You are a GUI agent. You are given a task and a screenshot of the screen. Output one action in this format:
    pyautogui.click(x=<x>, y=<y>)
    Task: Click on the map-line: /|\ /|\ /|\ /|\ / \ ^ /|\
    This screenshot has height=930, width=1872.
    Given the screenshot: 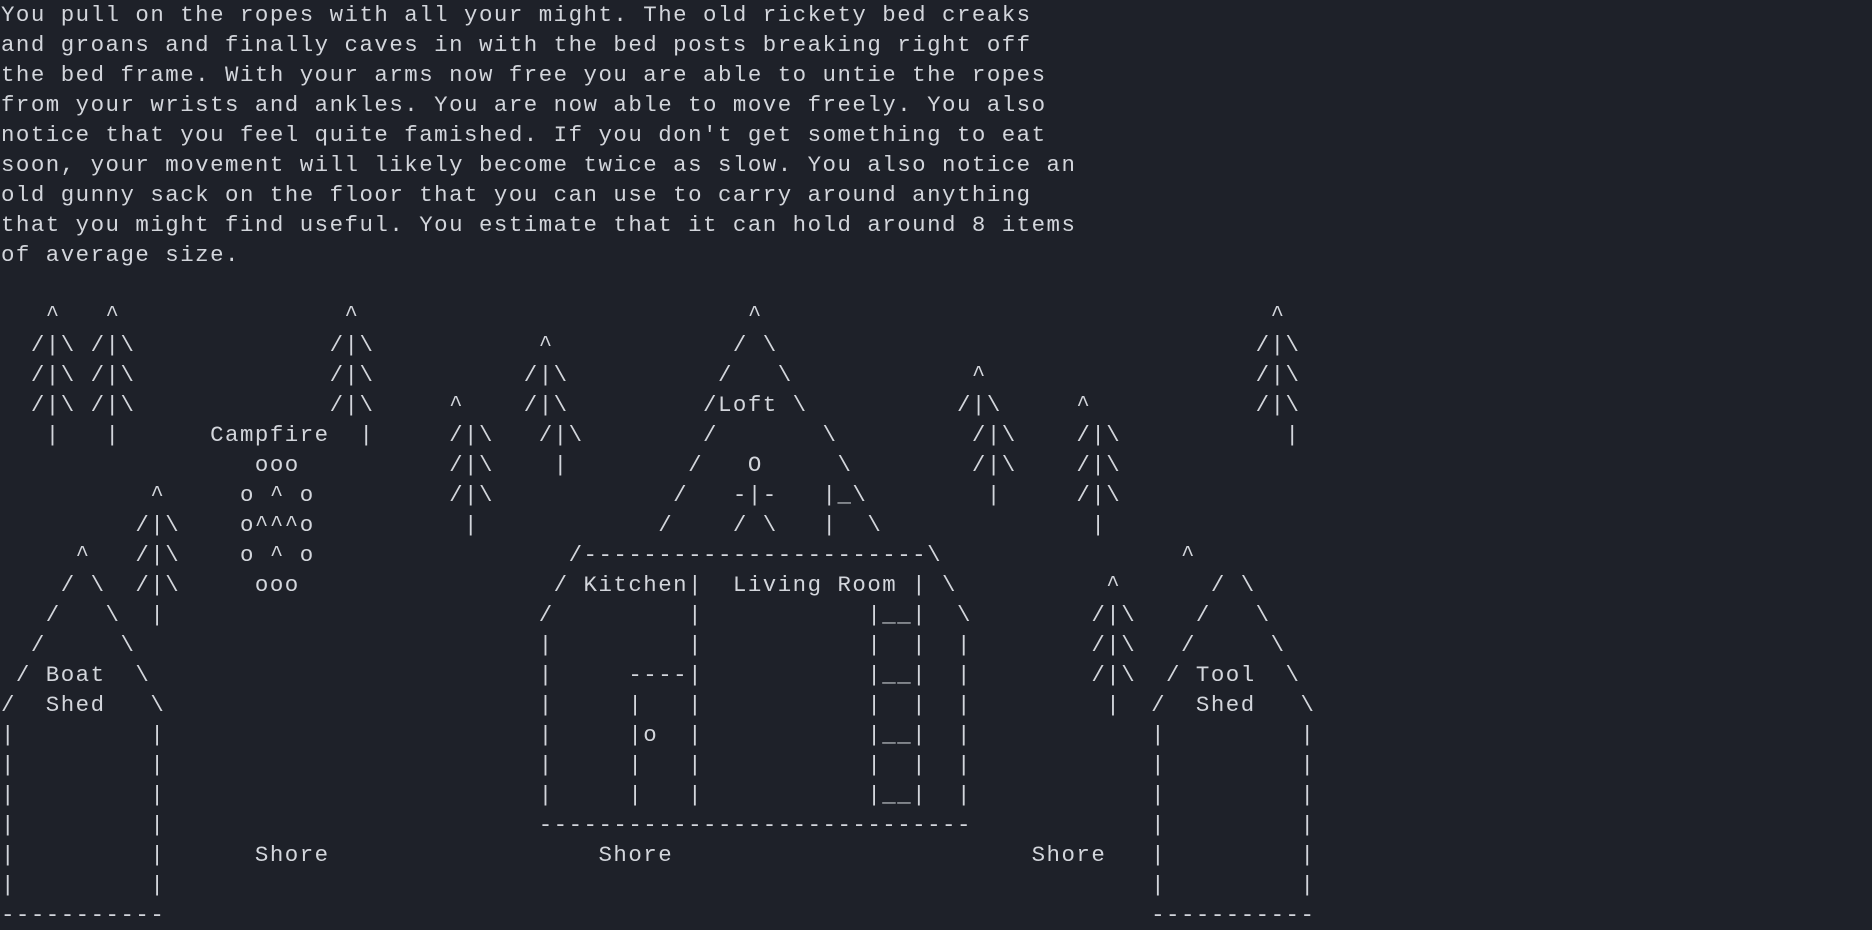 What is the action you would take?
    pyautogui.click(x=651, y=375)
    